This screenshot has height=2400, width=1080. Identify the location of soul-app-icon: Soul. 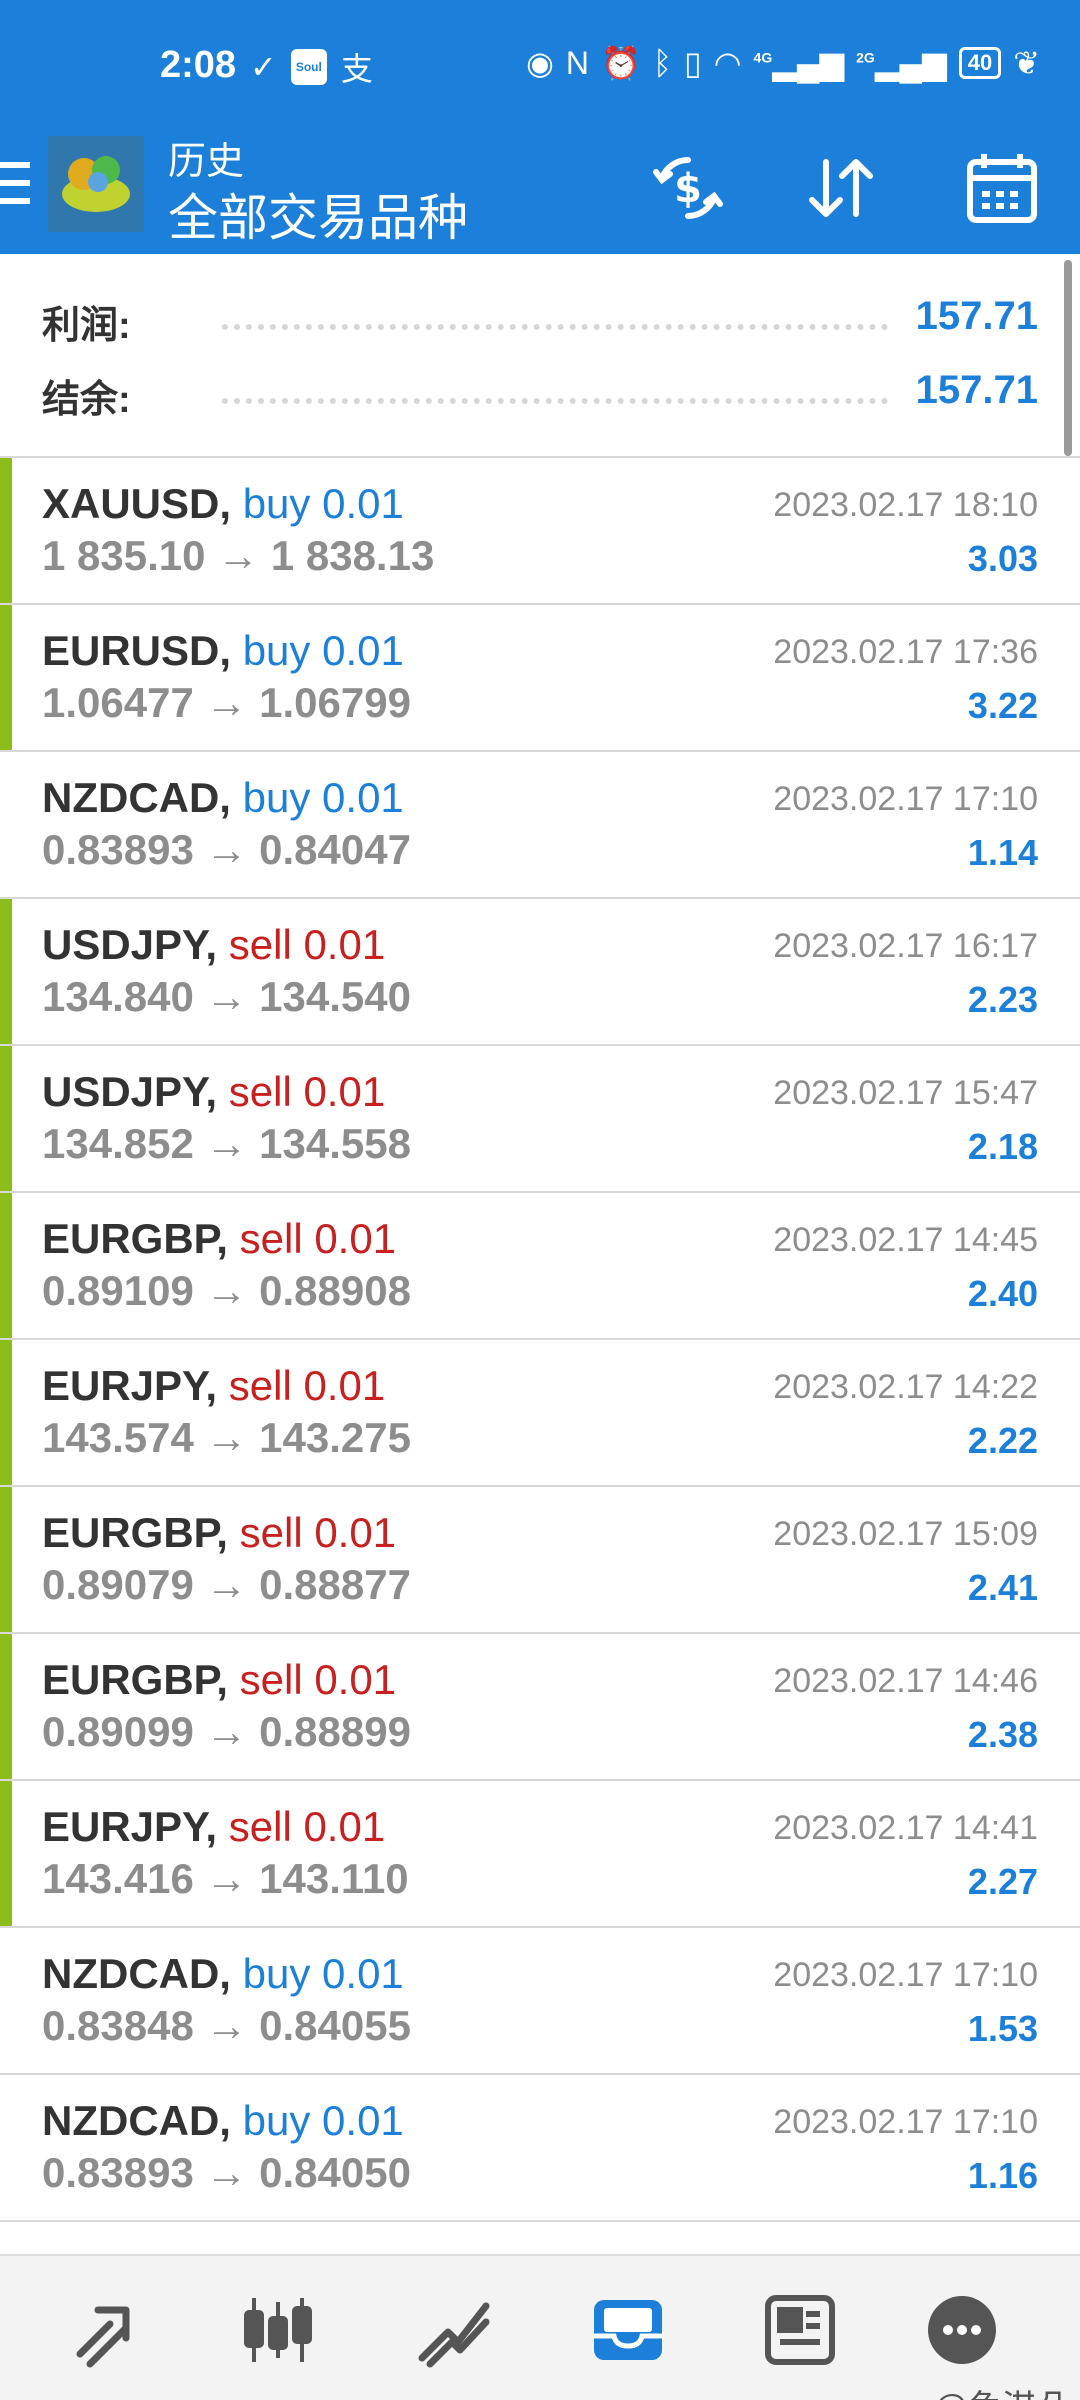
(308, 67).